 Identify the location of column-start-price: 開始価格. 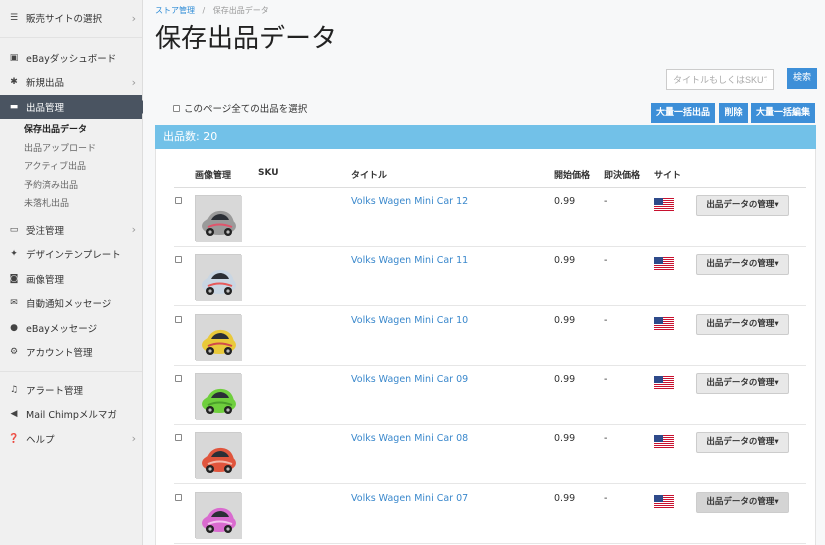
(572, 176).